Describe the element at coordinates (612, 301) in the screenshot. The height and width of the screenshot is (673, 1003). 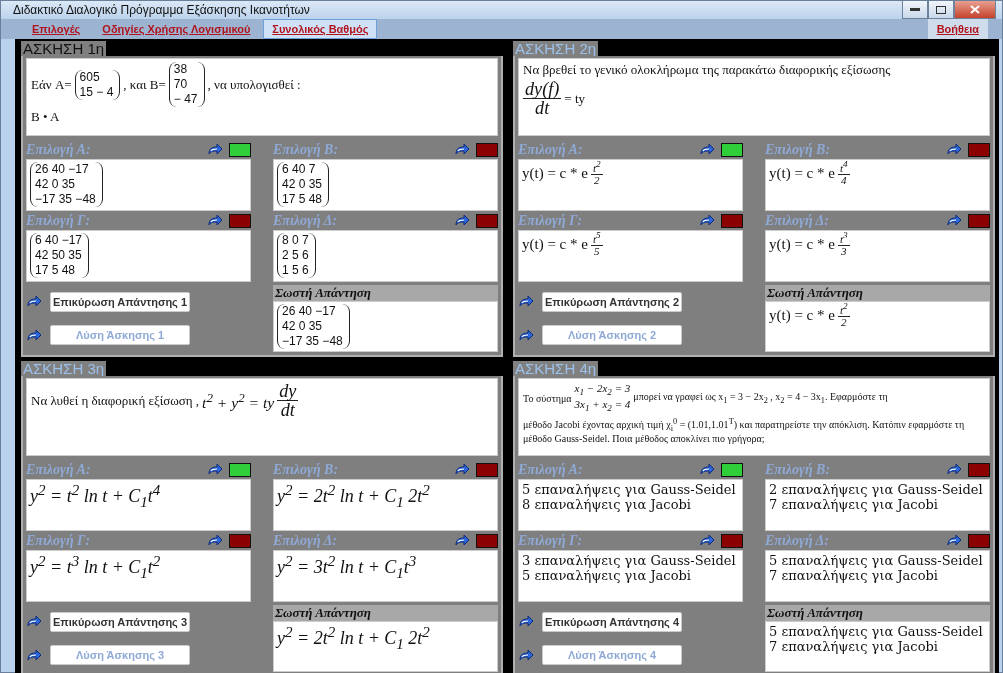
I see `validate-button: Επικύρωση Απάντησης 2` at that location.